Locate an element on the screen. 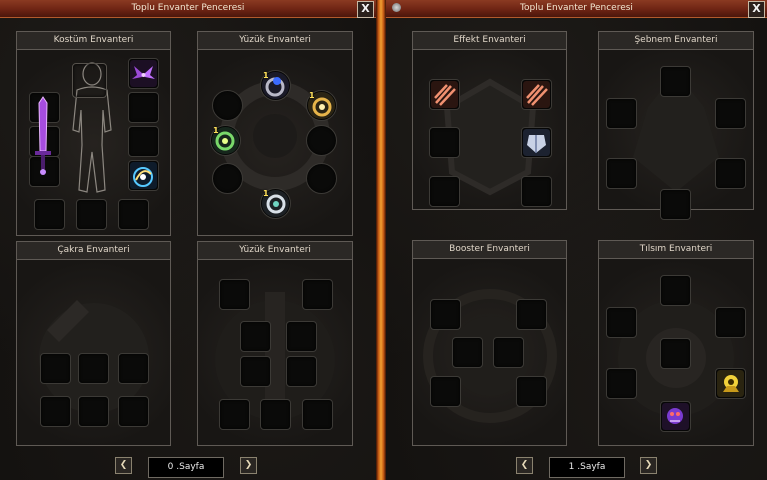 The height and width of the screenshot is (480, 767). ring-slot-4-count: 1 is located at coordinates (216, 130).